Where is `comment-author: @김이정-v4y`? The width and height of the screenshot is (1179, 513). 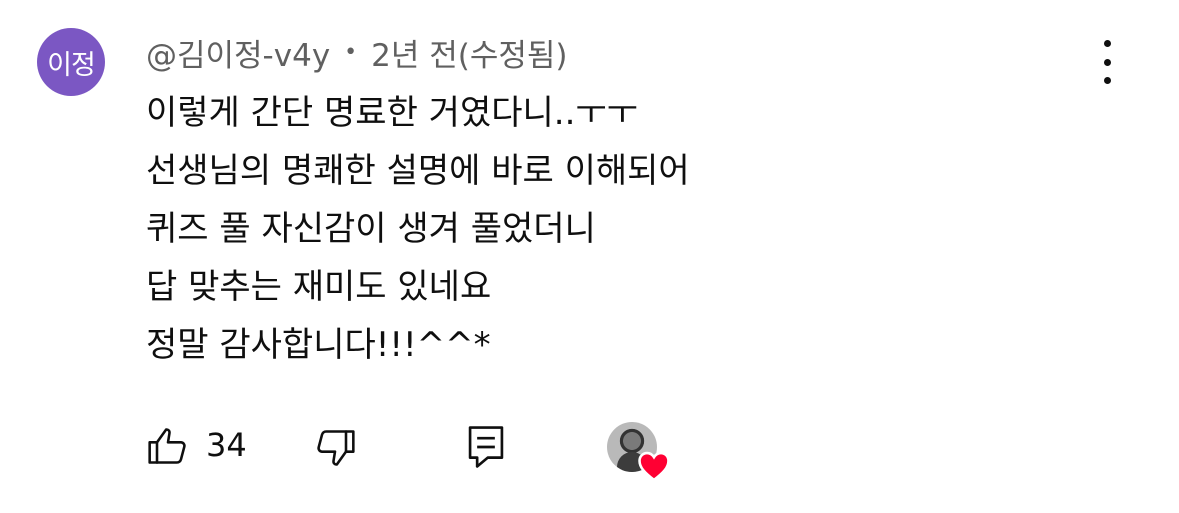 comment-author: @김이정-v4y is located at coordinates (238, 52).